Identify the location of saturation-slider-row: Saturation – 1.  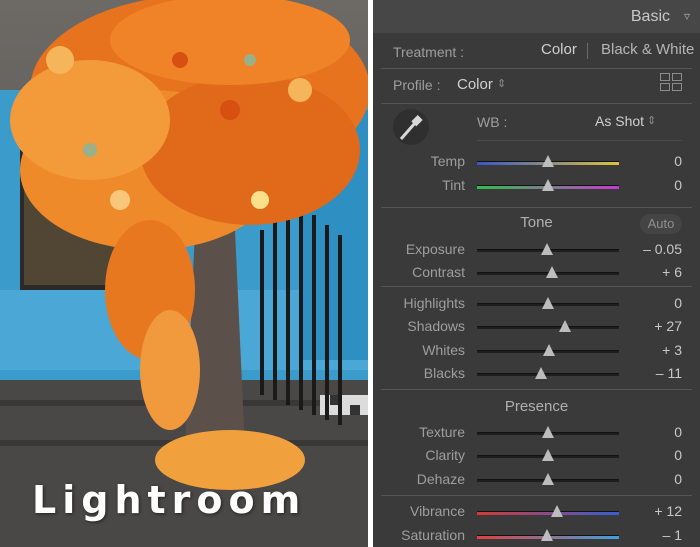
(536, 536).